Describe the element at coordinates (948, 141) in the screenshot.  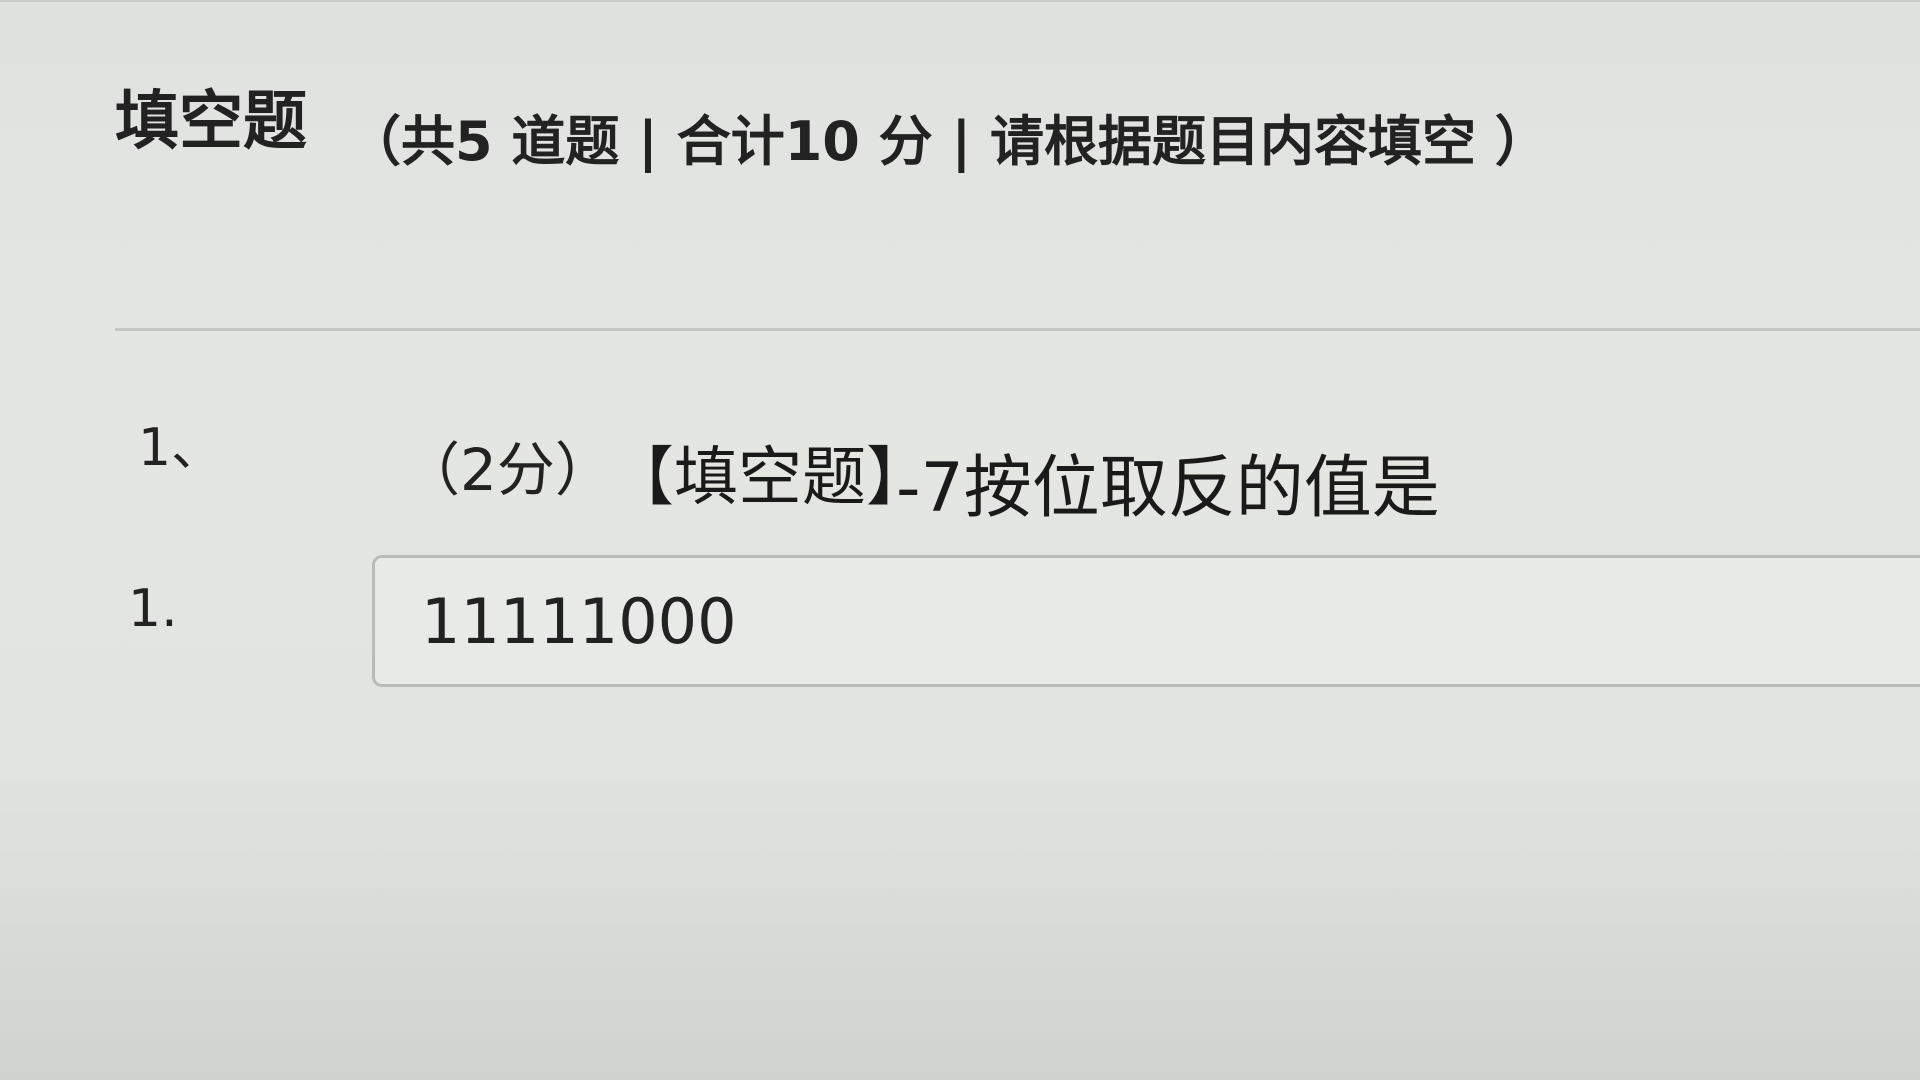
I see `section-meta: （共5 道题 | 合计10 分 | 请根据题目内容填空 ）` at that location.